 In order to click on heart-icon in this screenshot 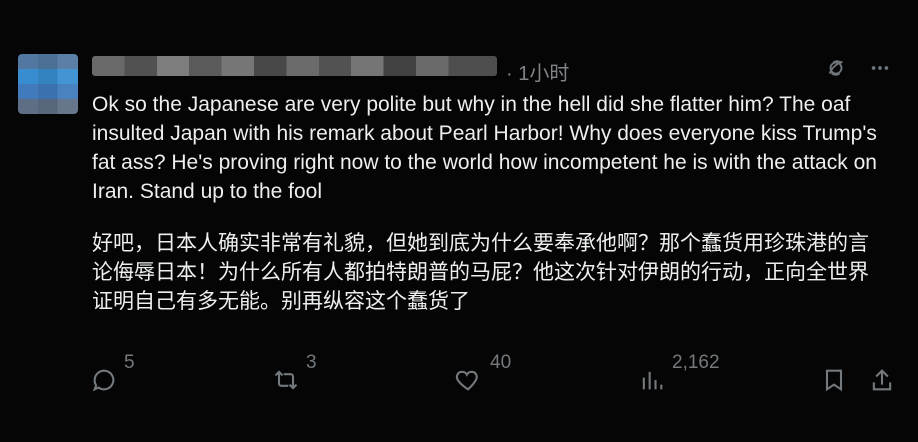, I will do `click(466, 380)`.